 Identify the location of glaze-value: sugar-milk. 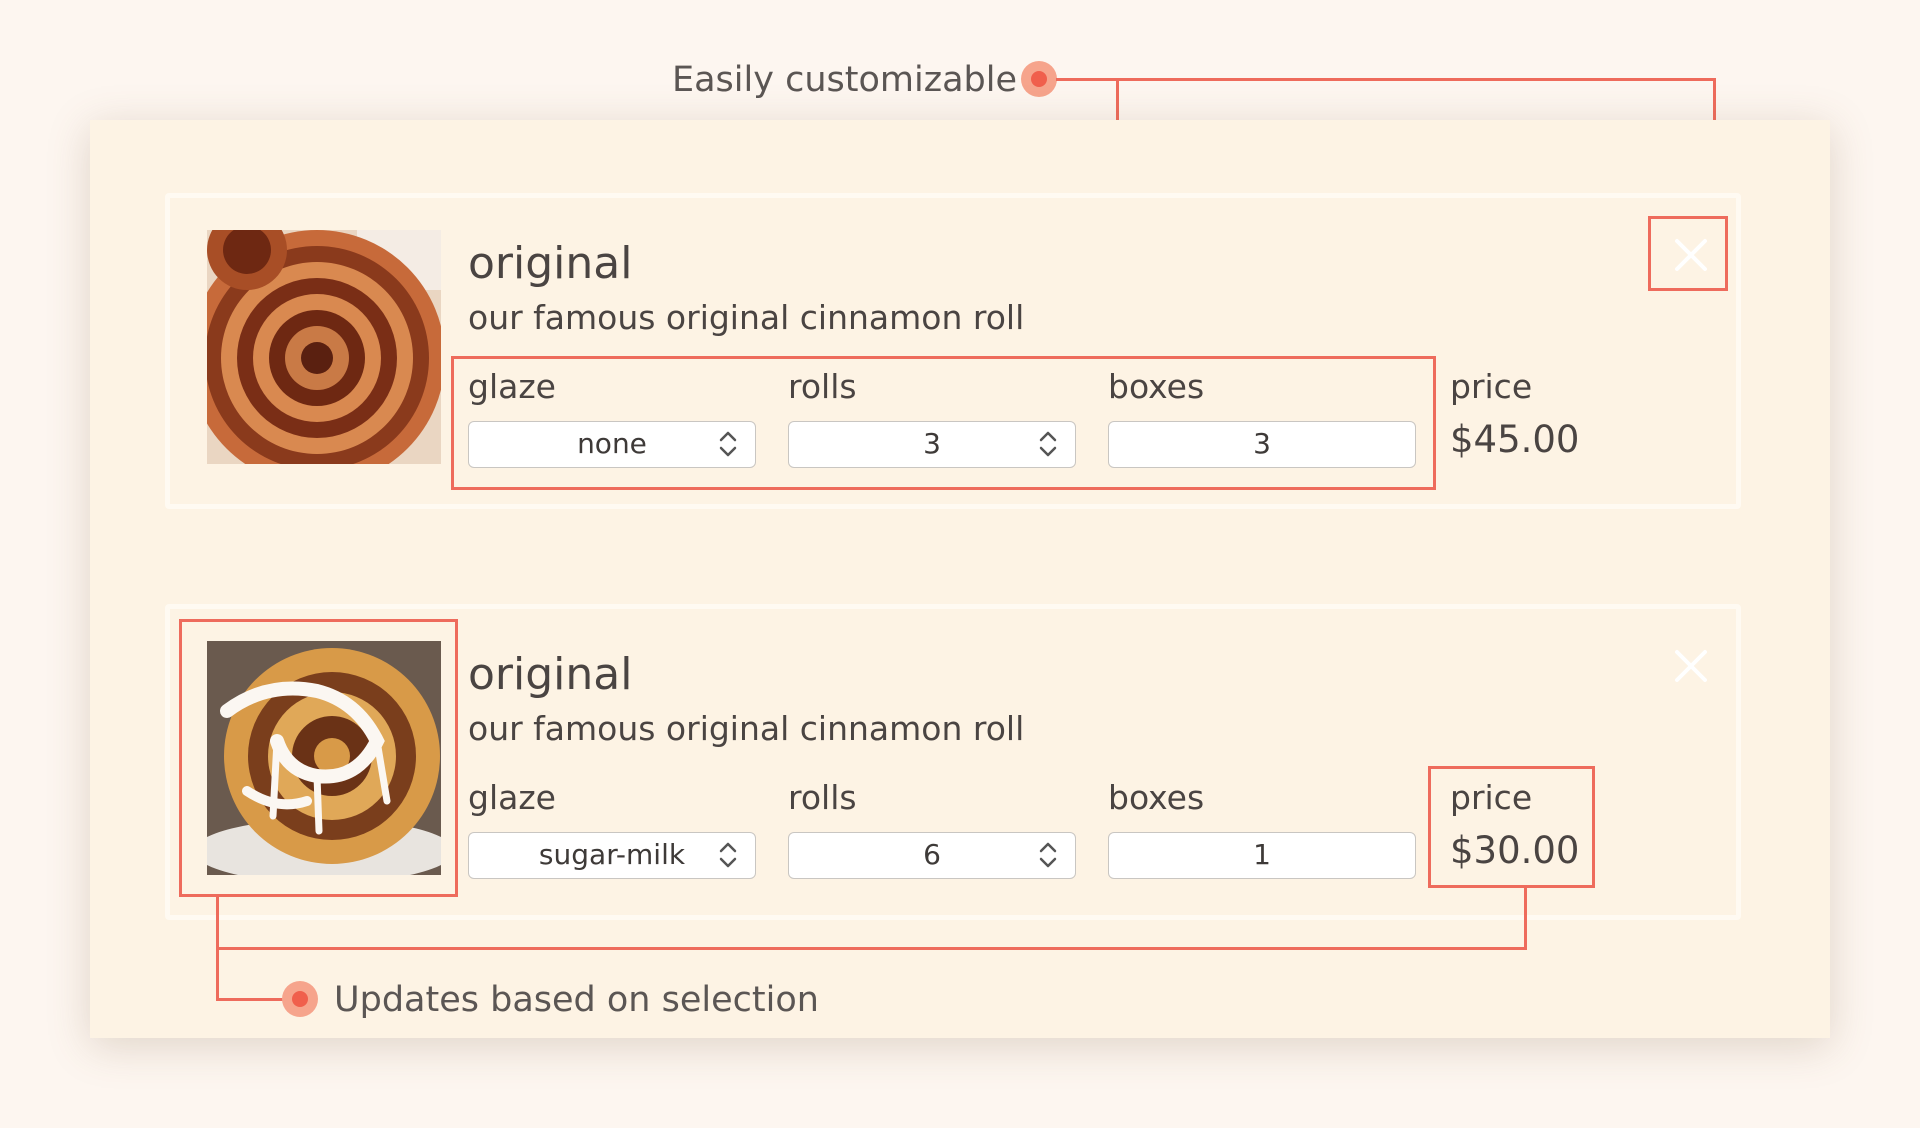
(612, 854).